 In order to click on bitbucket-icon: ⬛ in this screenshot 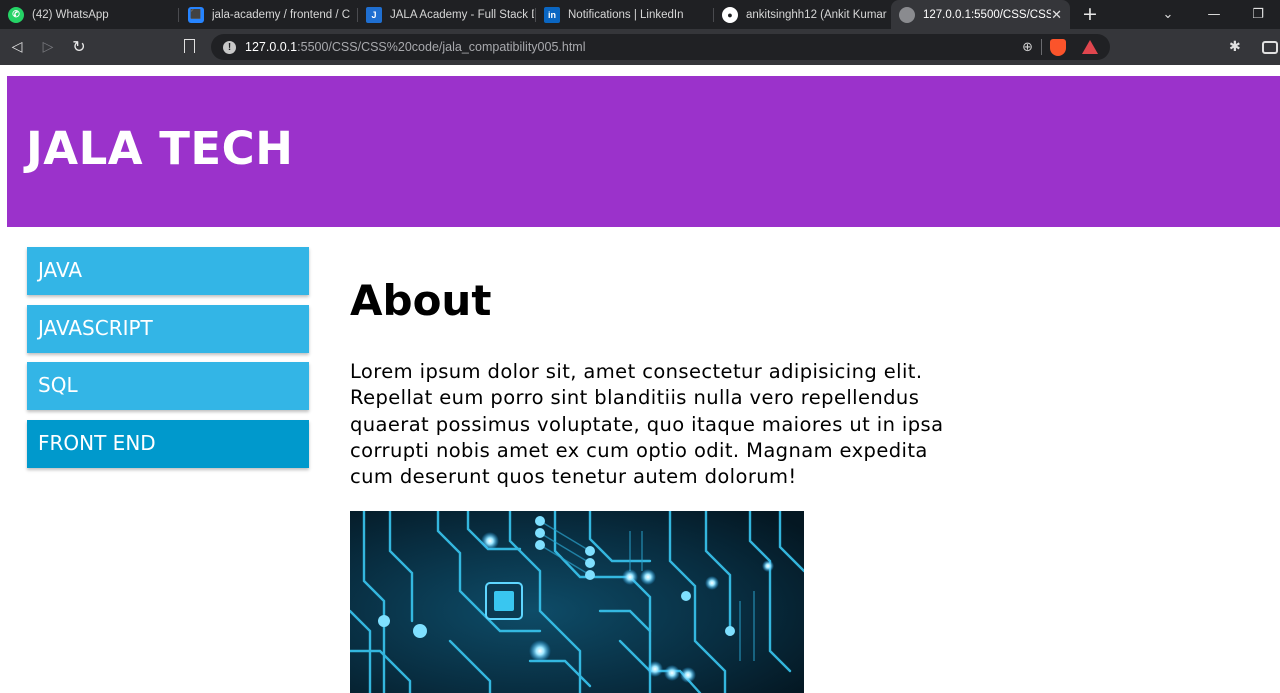, I will do `click(196, 14)`.